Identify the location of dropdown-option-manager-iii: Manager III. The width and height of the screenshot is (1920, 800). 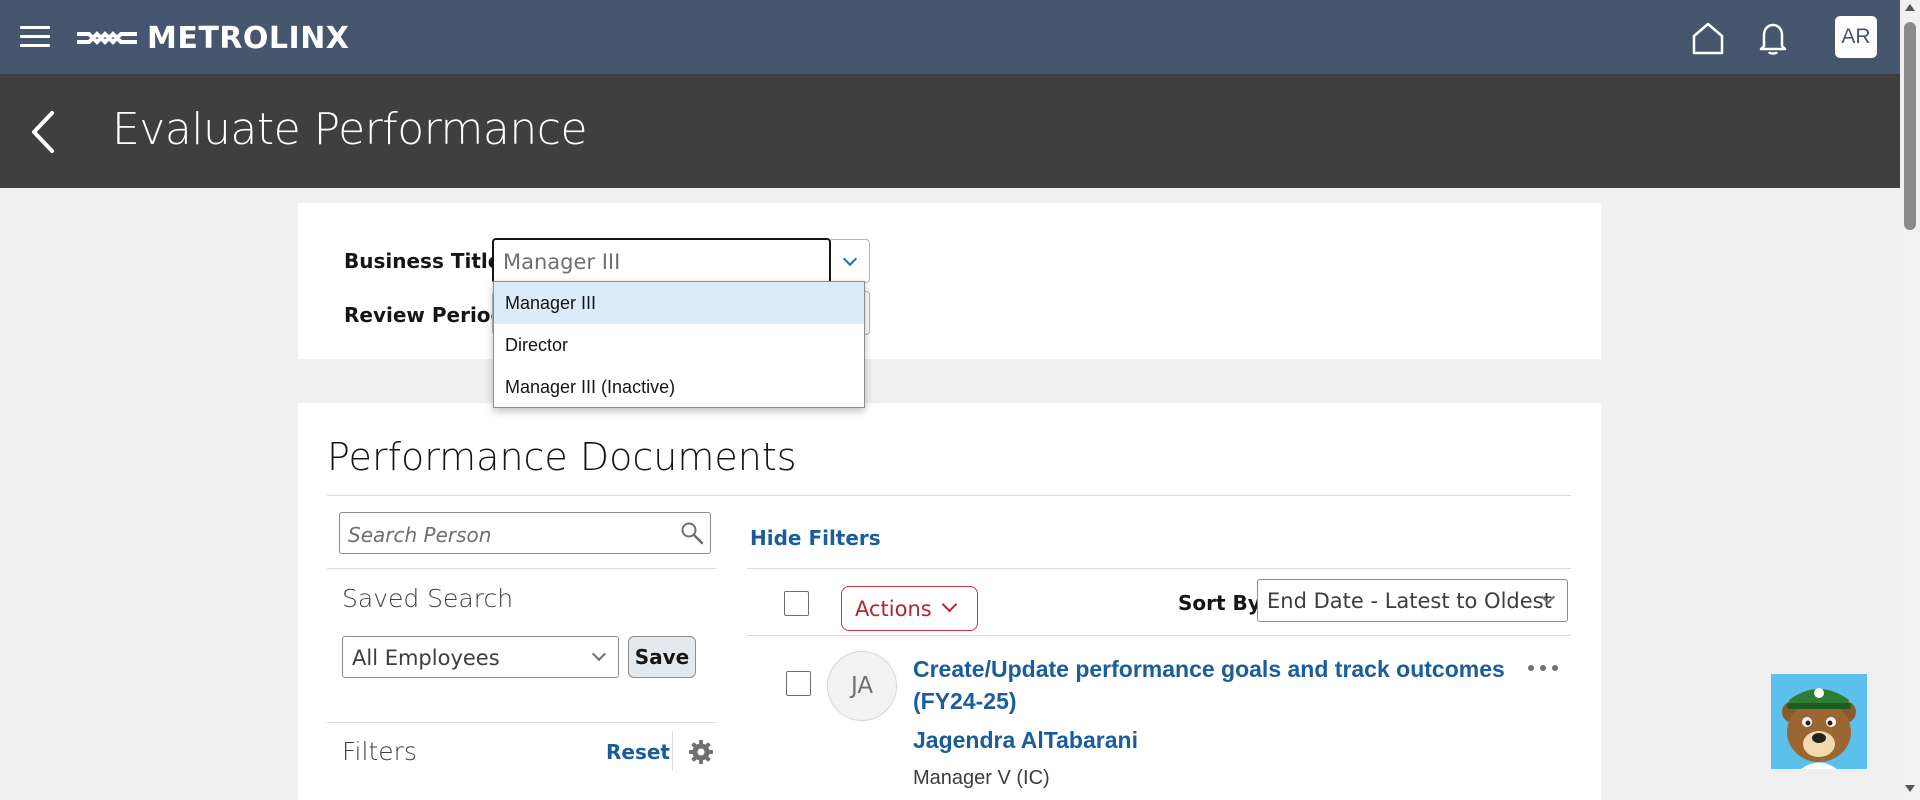
(679, 303).